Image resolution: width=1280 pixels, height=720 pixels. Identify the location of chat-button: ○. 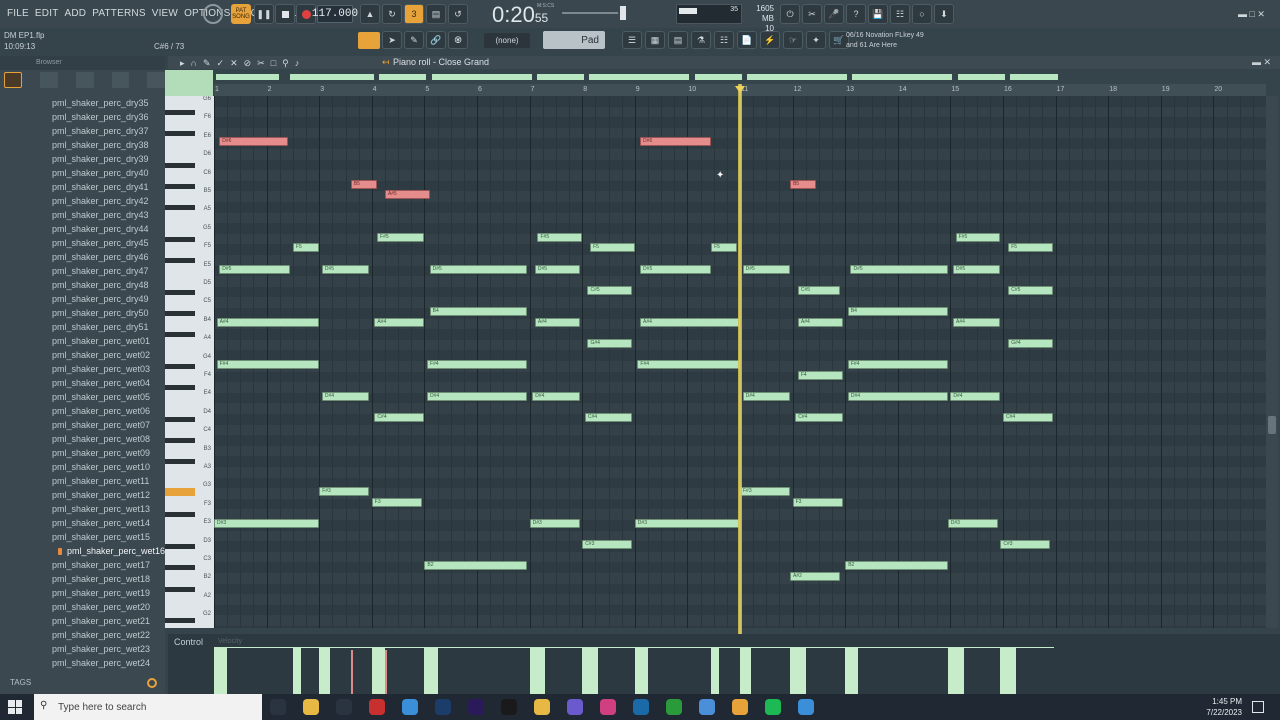
(922, 14).